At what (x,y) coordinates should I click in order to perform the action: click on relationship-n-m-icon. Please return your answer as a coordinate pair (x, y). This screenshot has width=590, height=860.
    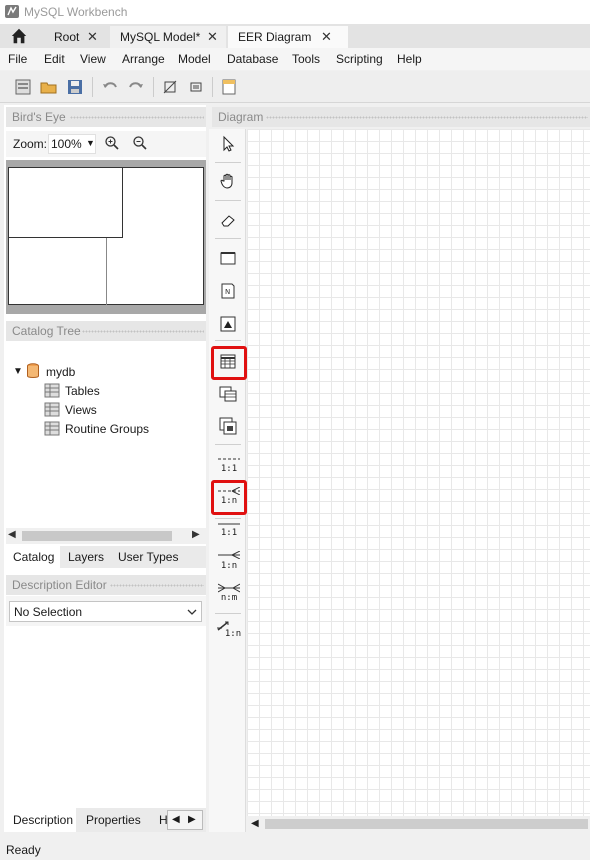
    Looking at the image, I should click on (229, 588).